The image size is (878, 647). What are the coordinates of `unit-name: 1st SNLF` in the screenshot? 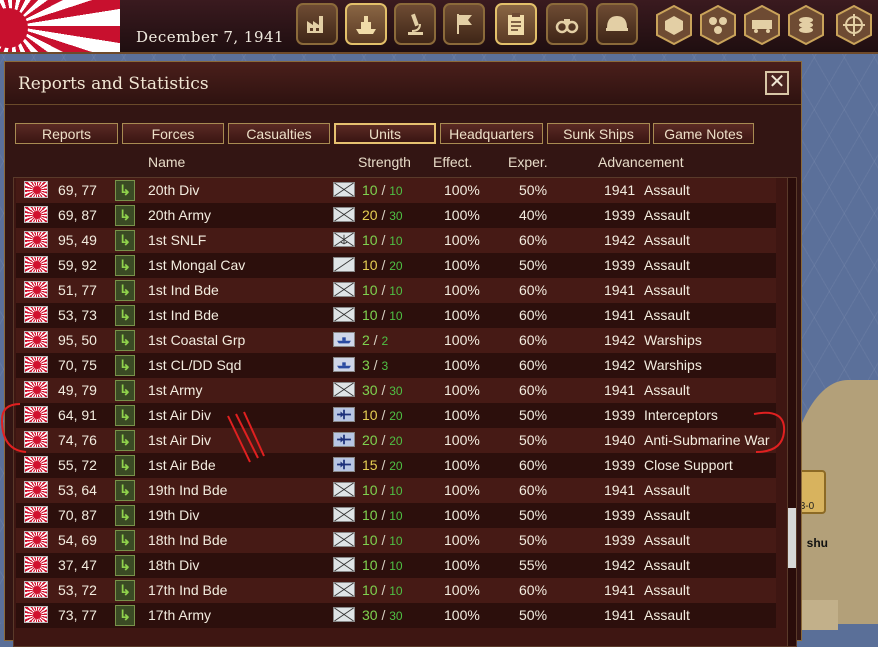 It's located at (177, 240).